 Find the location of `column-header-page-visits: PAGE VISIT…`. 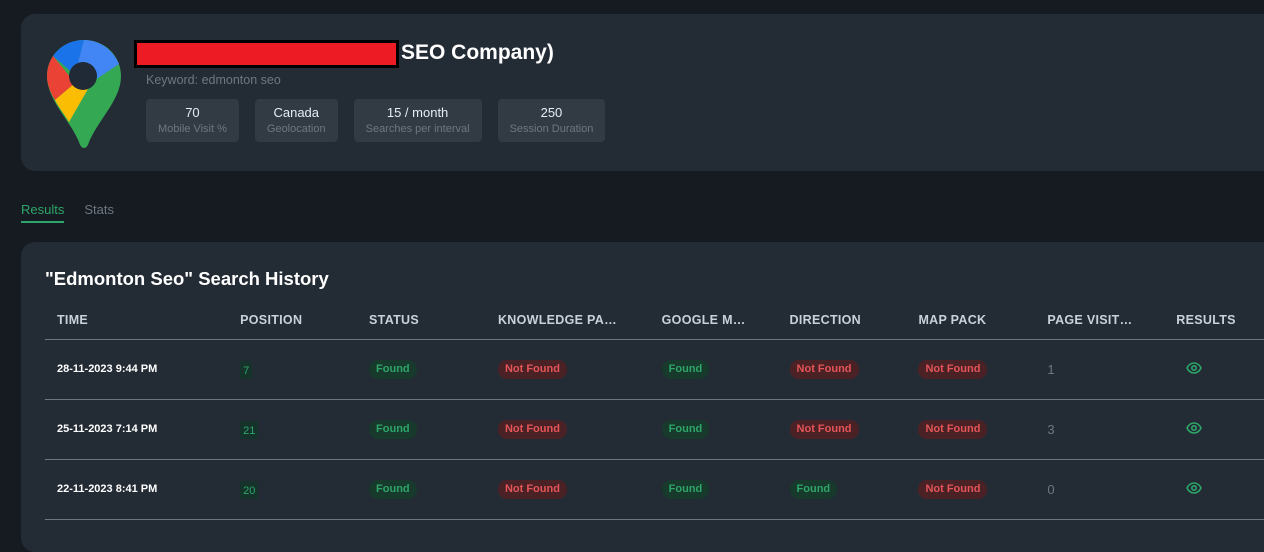

column-header-page-visits: PAGE VISIT… is located at coordinates (1100, 320).